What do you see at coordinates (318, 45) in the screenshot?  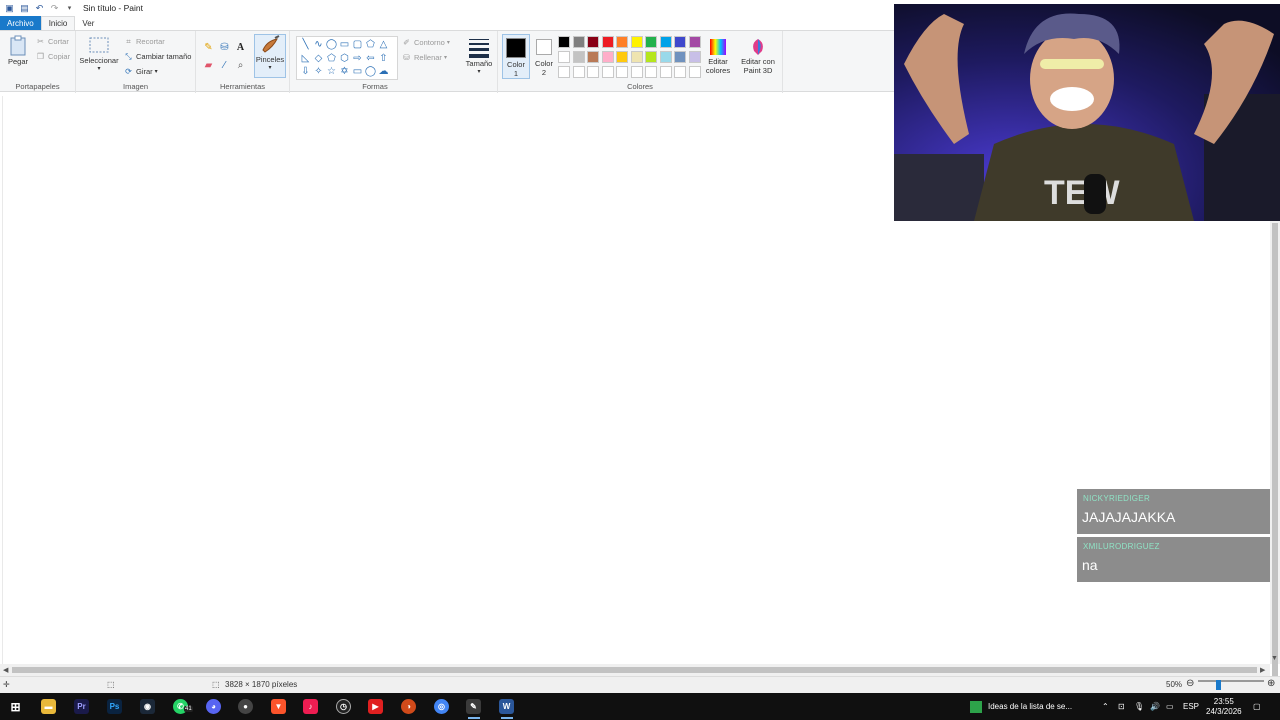 I see `curve-shape-icon: ∿` at bounding box center [318, 45].